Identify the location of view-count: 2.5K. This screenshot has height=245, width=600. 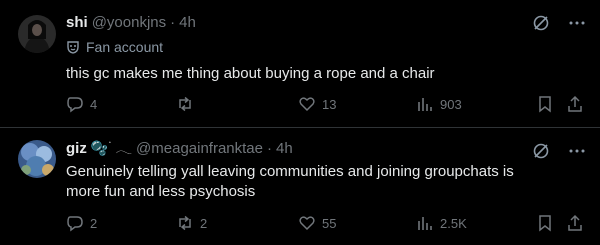
(453, 223).